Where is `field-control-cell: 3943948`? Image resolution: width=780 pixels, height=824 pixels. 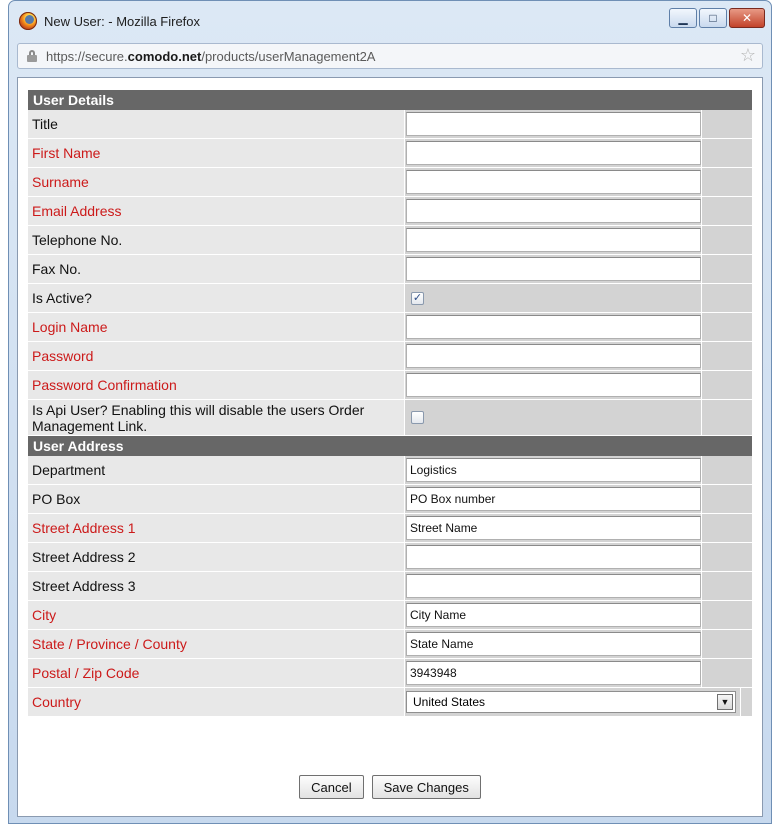
field-control-cell: 3943948 is located at coordinates (553, 673).